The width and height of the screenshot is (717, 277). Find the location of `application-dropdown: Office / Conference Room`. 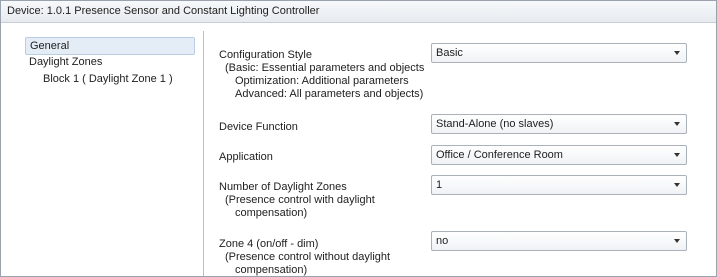

application-dropdown: Office / Conference Room is located at coordinates (559, 155).